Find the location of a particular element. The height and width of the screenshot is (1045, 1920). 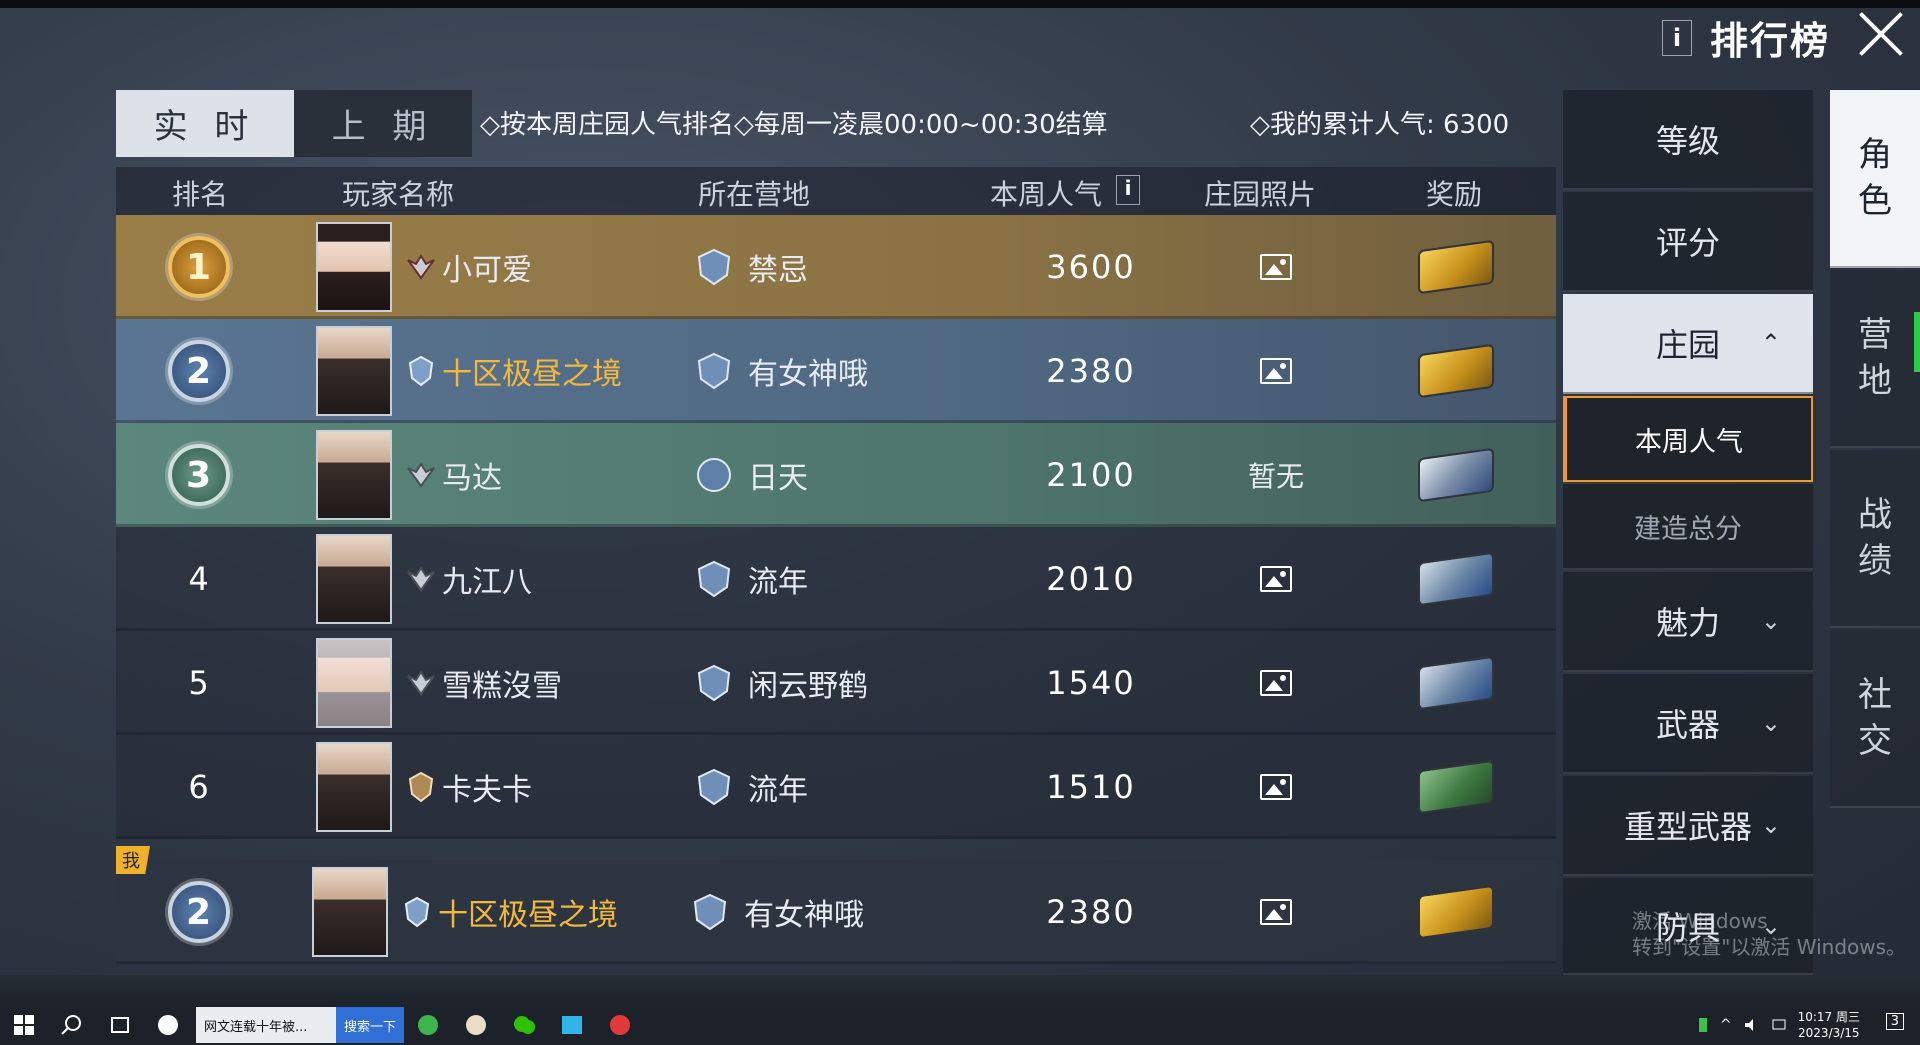

menu-score: 评分 is located at coordinates (1688, 242).